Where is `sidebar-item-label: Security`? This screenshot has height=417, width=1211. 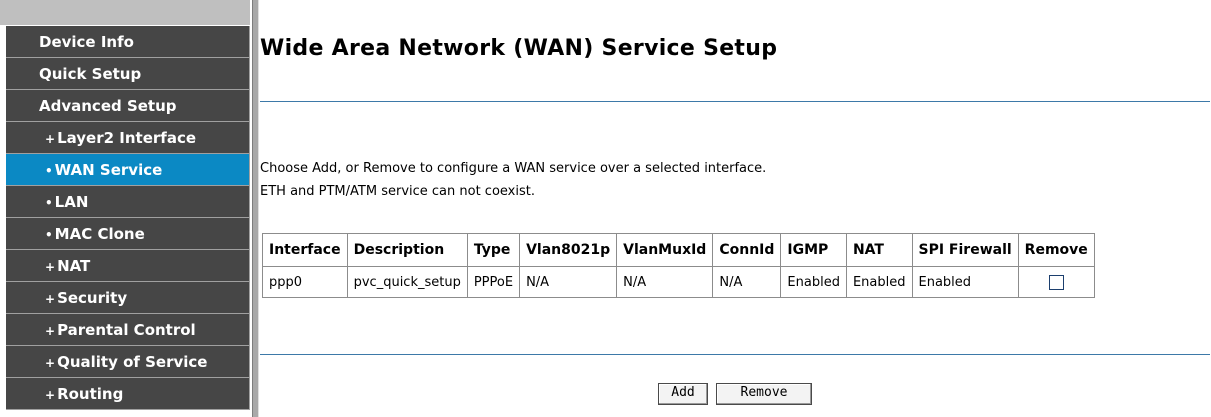 sidebar-item-label: Security is located at coordinates (92, 298).